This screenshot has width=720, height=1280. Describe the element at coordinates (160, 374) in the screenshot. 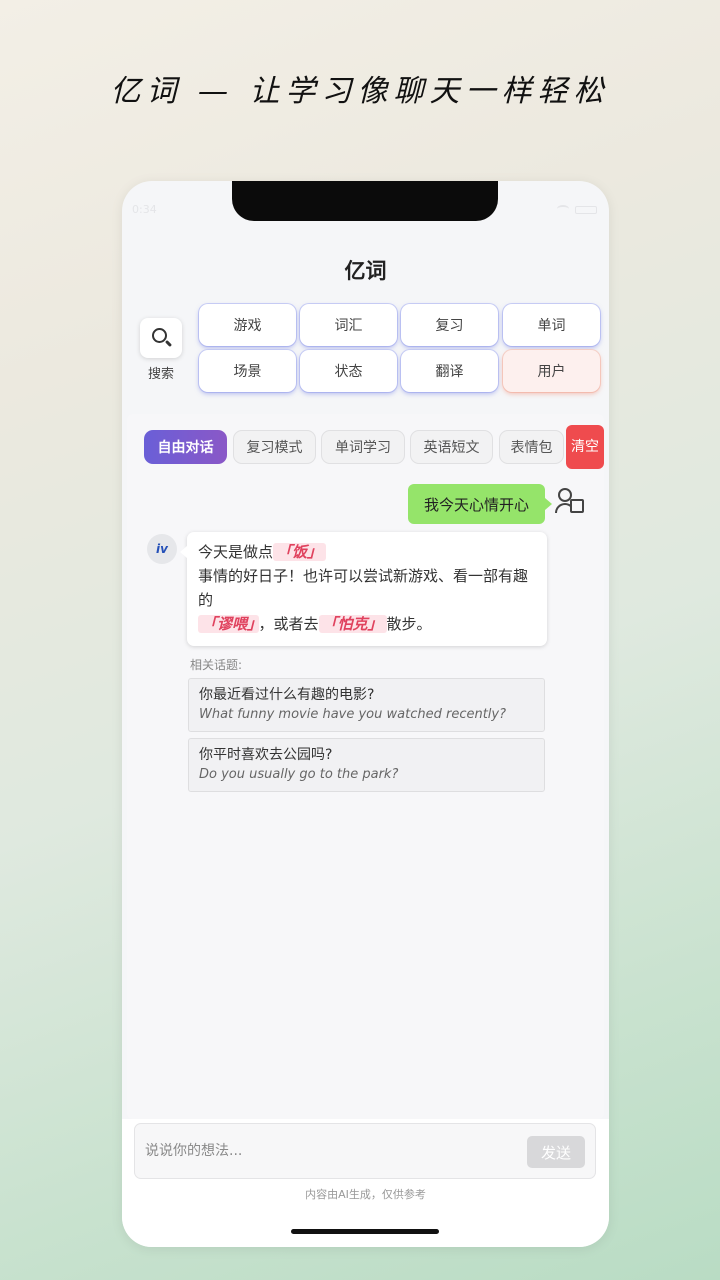

I see `search-label: 搜索` at that location.